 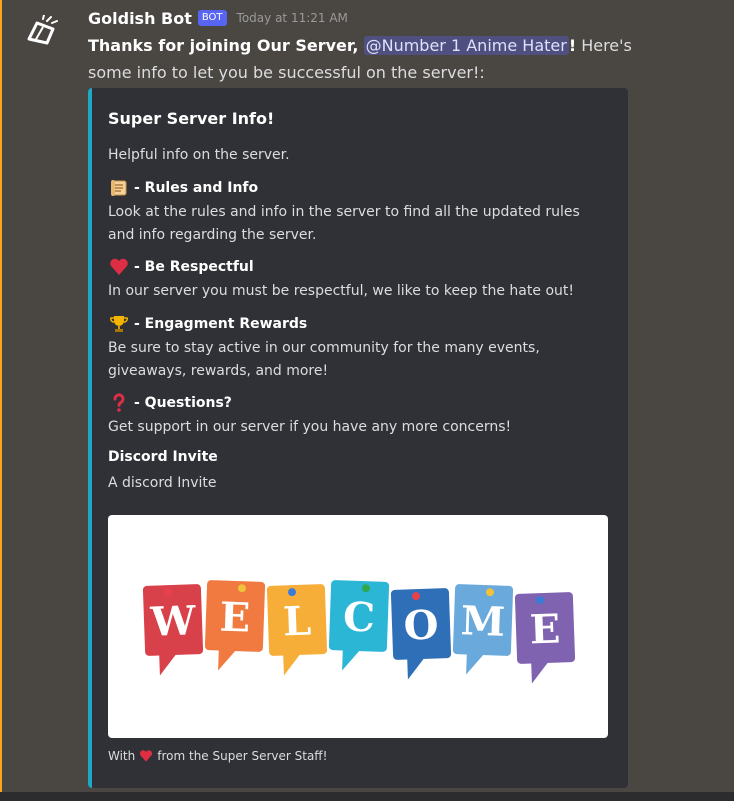 I want to click on welcome-letter: O, so click(x=421, y=625).